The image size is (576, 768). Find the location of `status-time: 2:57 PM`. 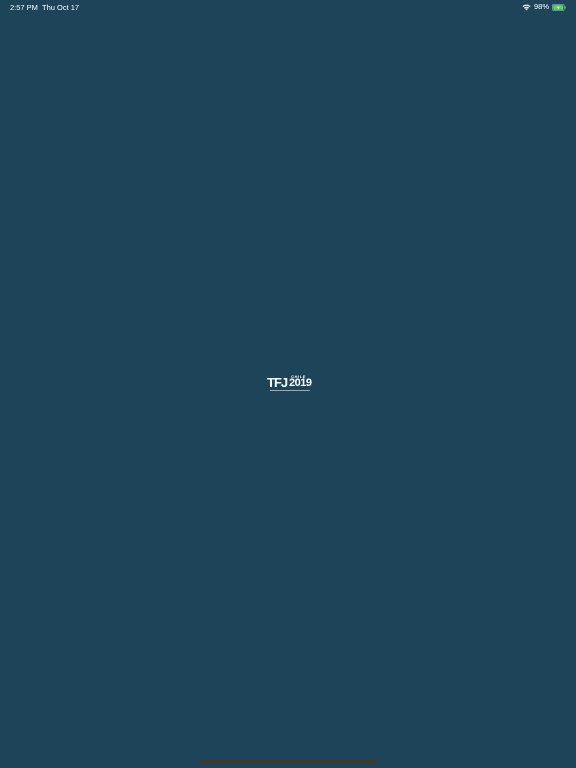

status-time: 2:57 PM is located at coordinates (24, 7).